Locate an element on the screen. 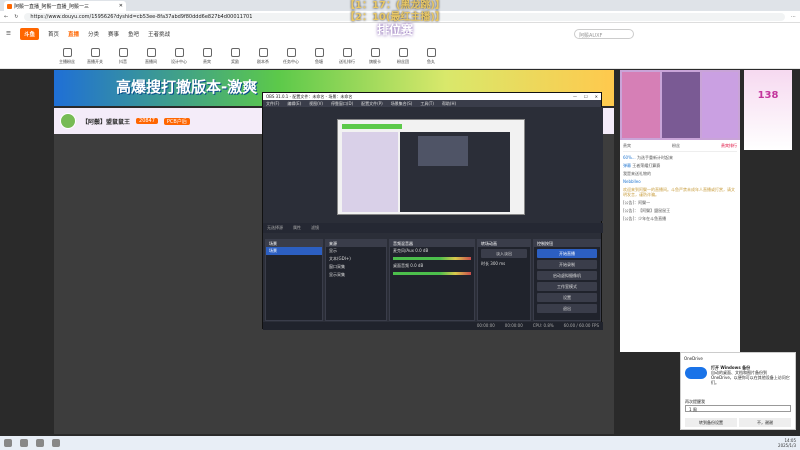 The image size is (800, 450). scenes-dock: 场景 场景 is located at coordinates (294, 280).